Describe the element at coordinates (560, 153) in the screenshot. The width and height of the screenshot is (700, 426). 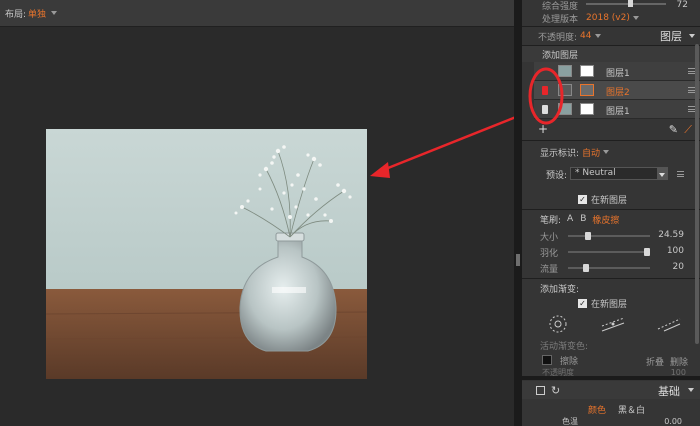
I see `show-mark-label: 显示标识:` at that location.